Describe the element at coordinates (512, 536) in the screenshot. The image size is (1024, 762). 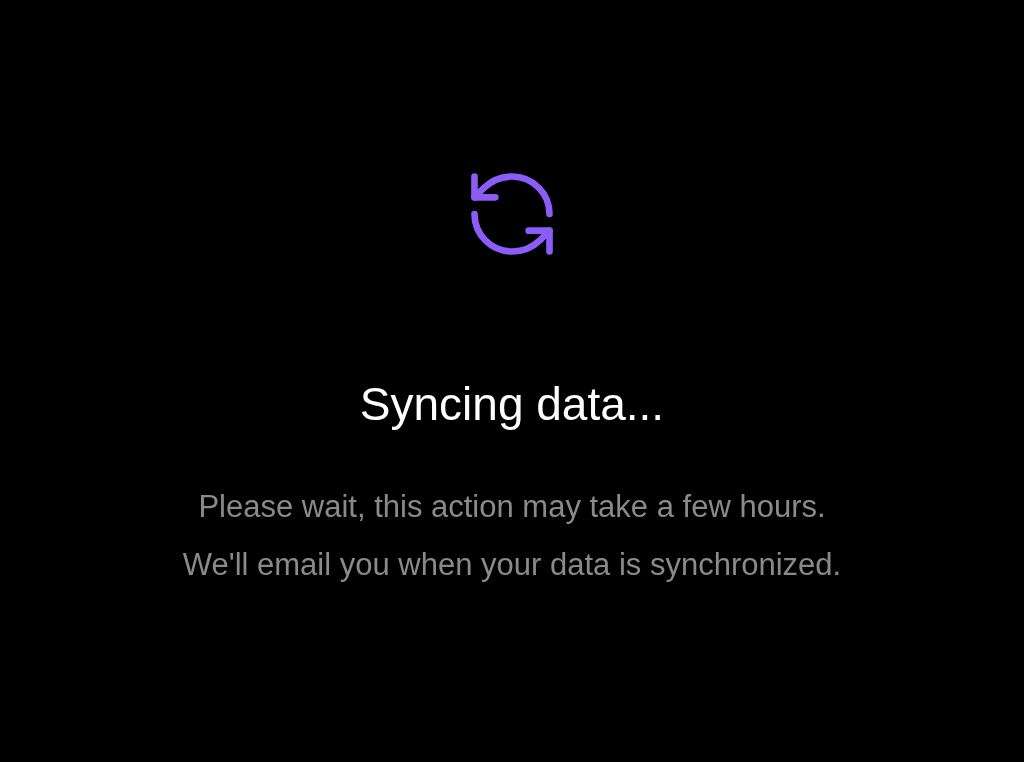
I see `message: Please wait, this action may take a few hours. We'll email you when your data is synchronized.` at that location.